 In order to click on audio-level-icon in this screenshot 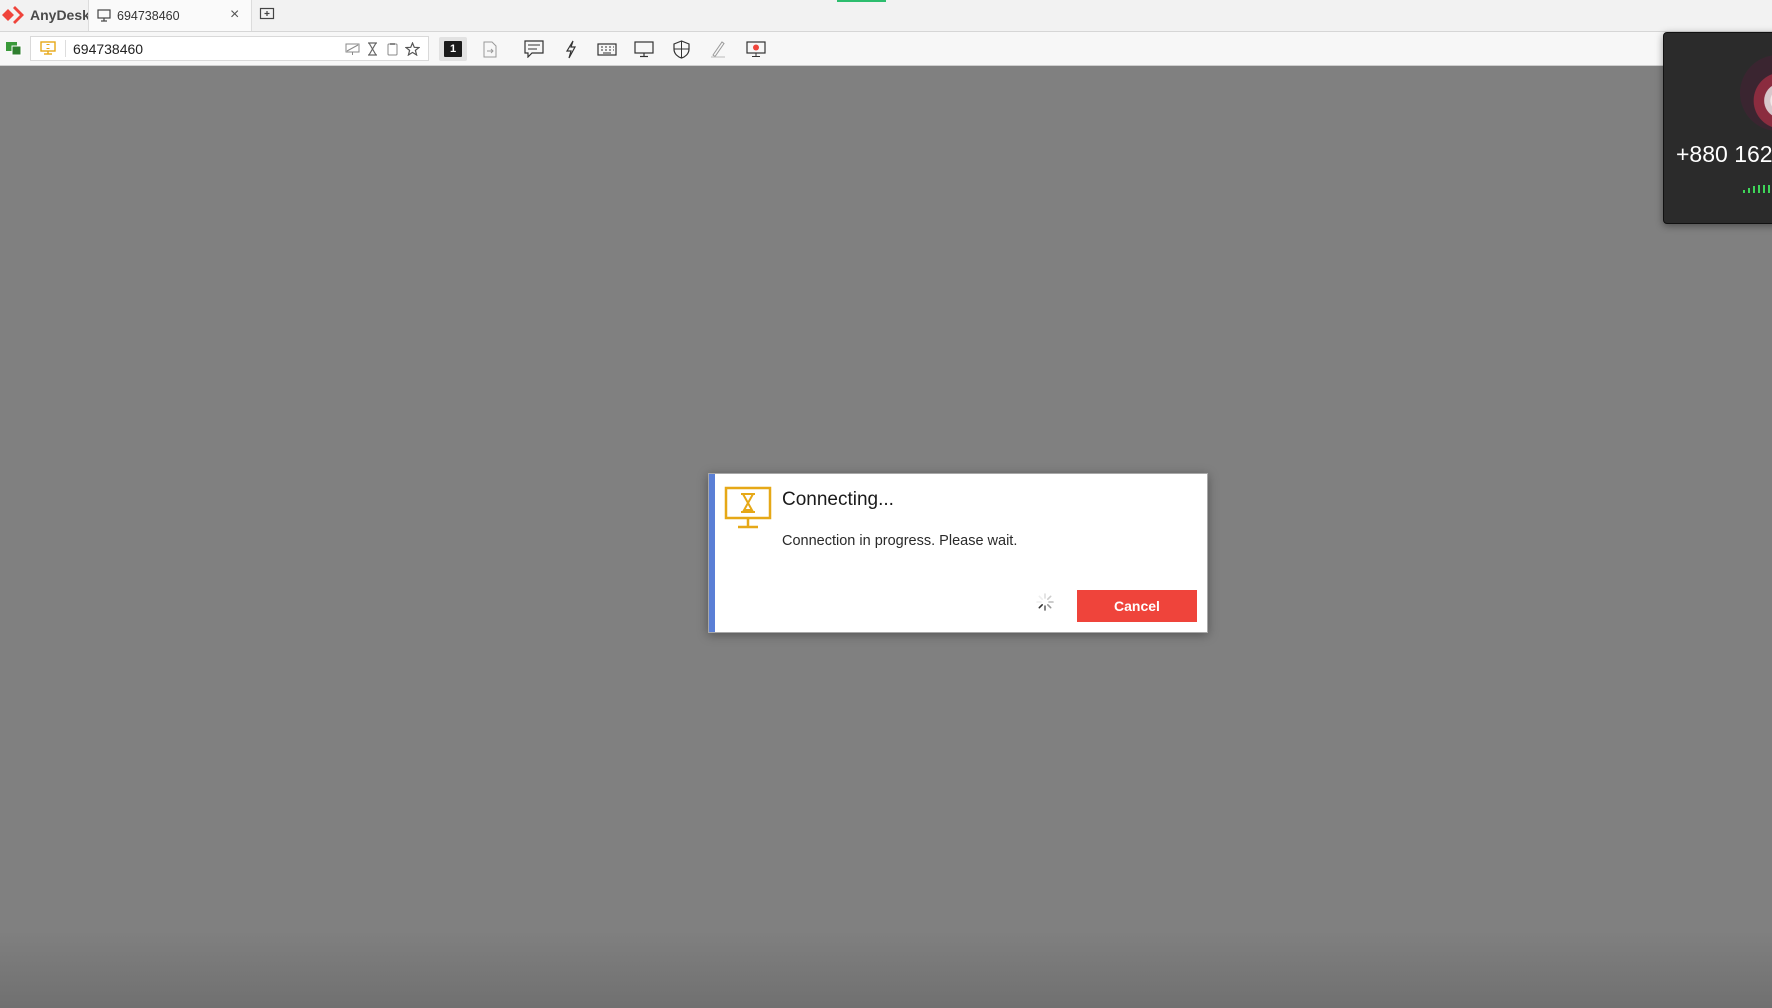, I will do `click(1757, 189)`.